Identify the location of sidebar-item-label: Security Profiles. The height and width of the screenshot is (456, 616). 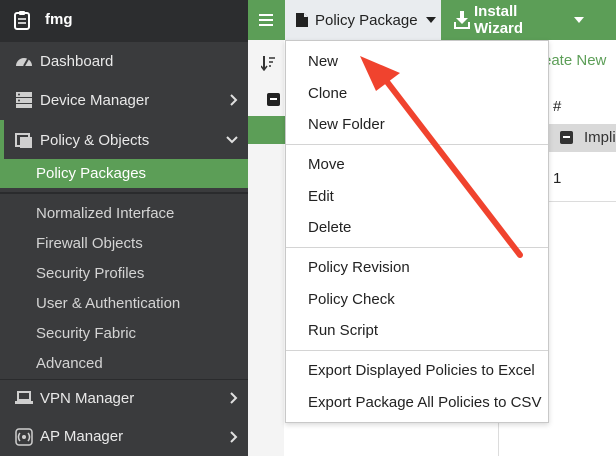
(90, 273).